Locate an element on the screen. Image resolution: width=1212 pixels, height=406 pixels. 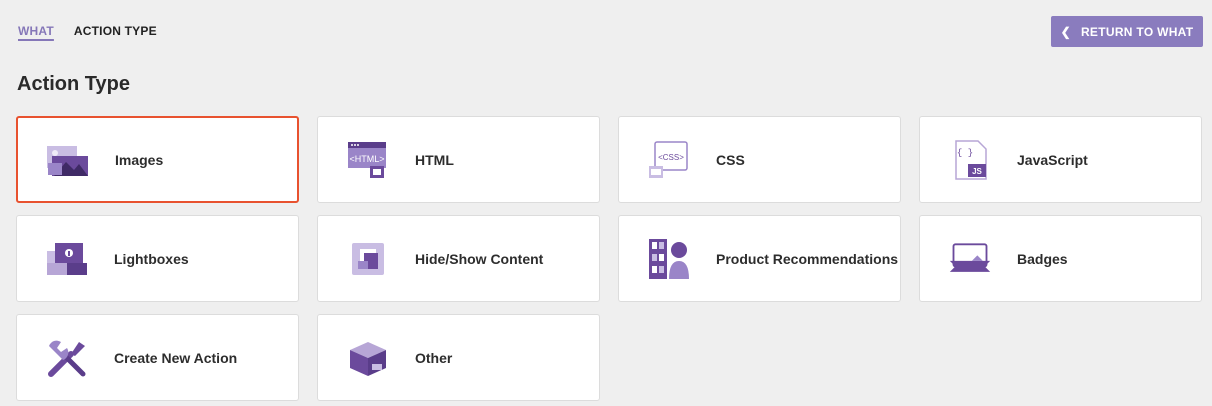
action-card-css: <CSS> CSS is located at coordinates (759, 159).